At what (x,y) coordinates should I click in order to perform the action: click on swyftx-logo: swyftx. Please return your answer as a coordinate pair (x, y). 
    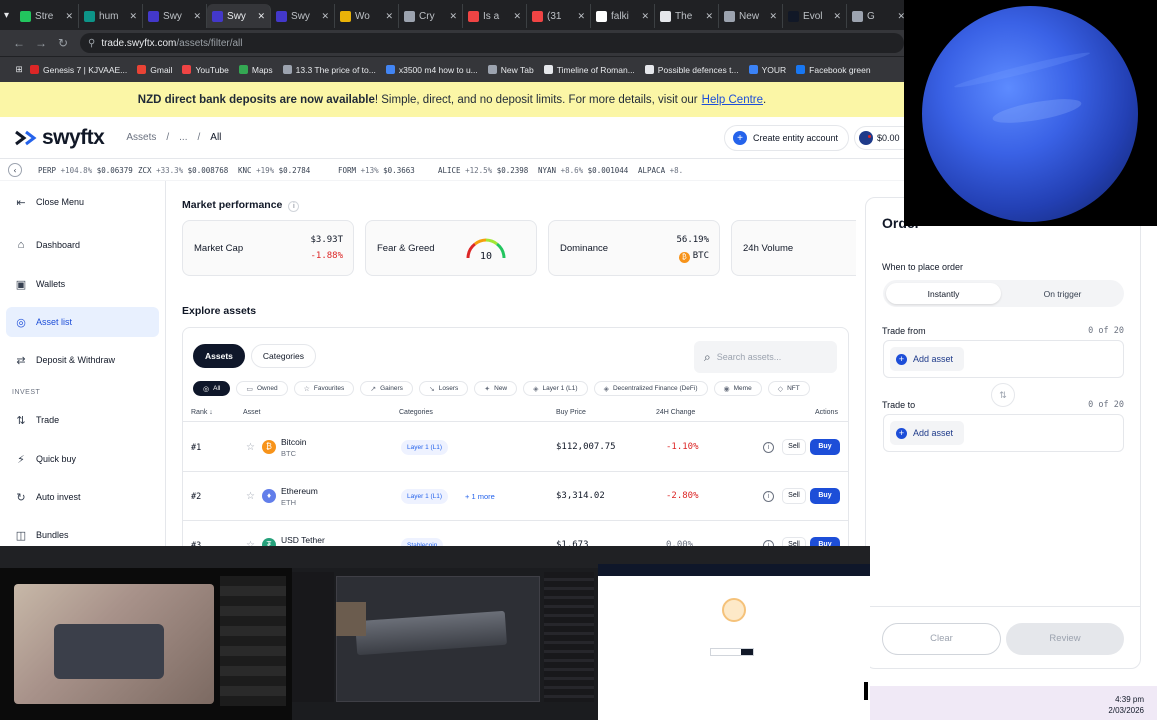
    Looking at the image, I should click on (59, 138).